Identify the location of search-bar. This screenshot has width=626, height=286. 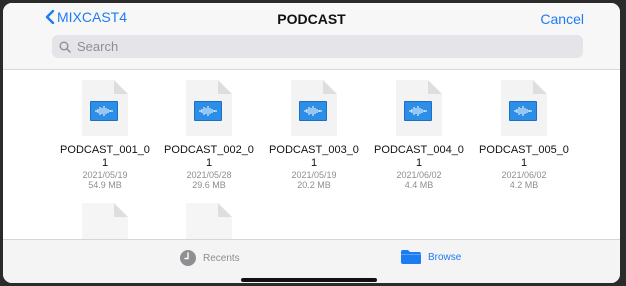
(317, 46).